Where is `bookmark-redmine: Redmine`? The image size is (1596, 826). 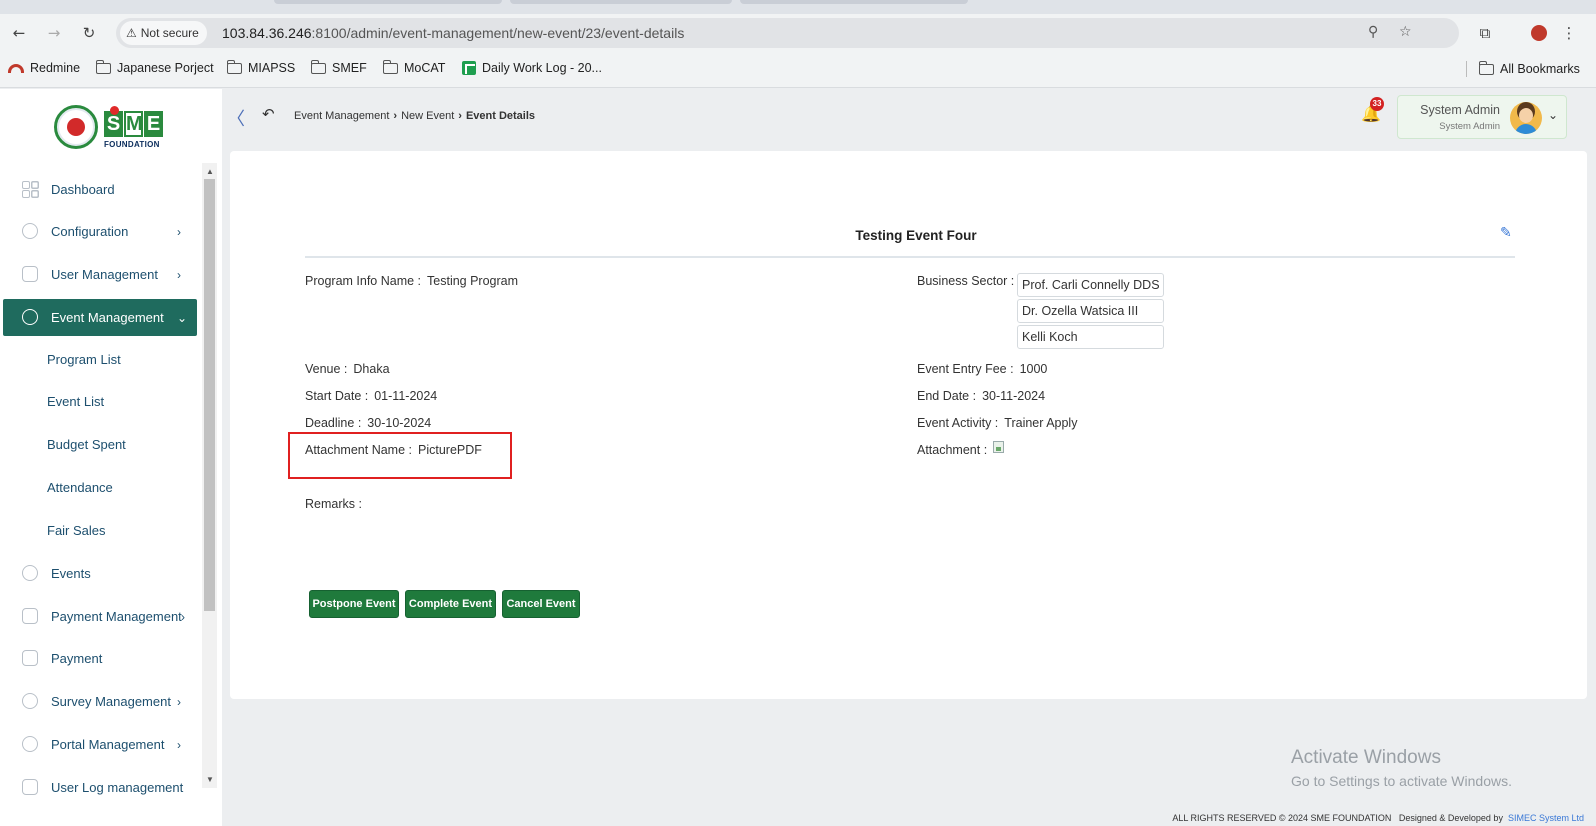
bookmark-redmine: Redmine is located at coordinates (44, 68).